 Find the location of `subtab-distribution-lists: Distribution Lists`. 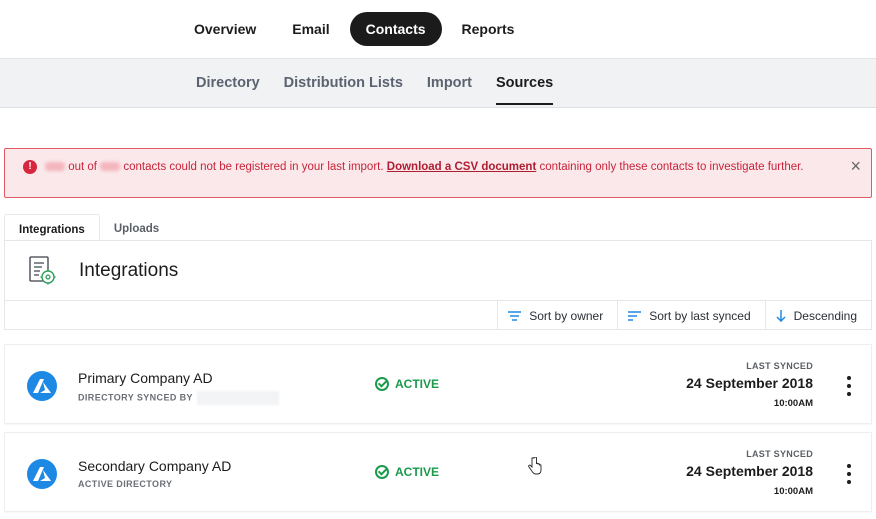

subtab-distribution-lists: Distribution Lists is located at coordinates (343, 83).